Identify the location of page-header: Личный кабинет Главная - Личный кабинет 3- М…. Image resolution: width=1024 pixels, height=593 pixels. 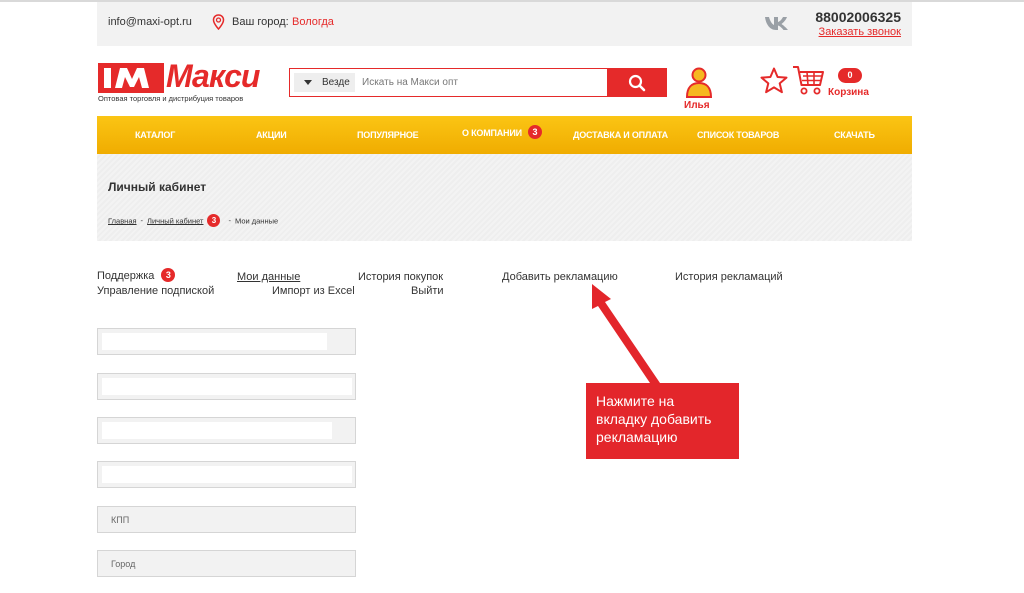
(504, 197).